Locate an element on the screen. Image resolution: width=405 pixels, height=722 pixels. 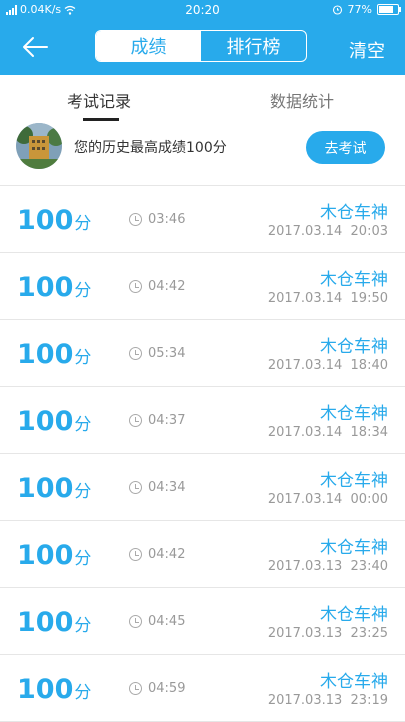
record-duration: 04:37 is located at coordinates (157, 420).